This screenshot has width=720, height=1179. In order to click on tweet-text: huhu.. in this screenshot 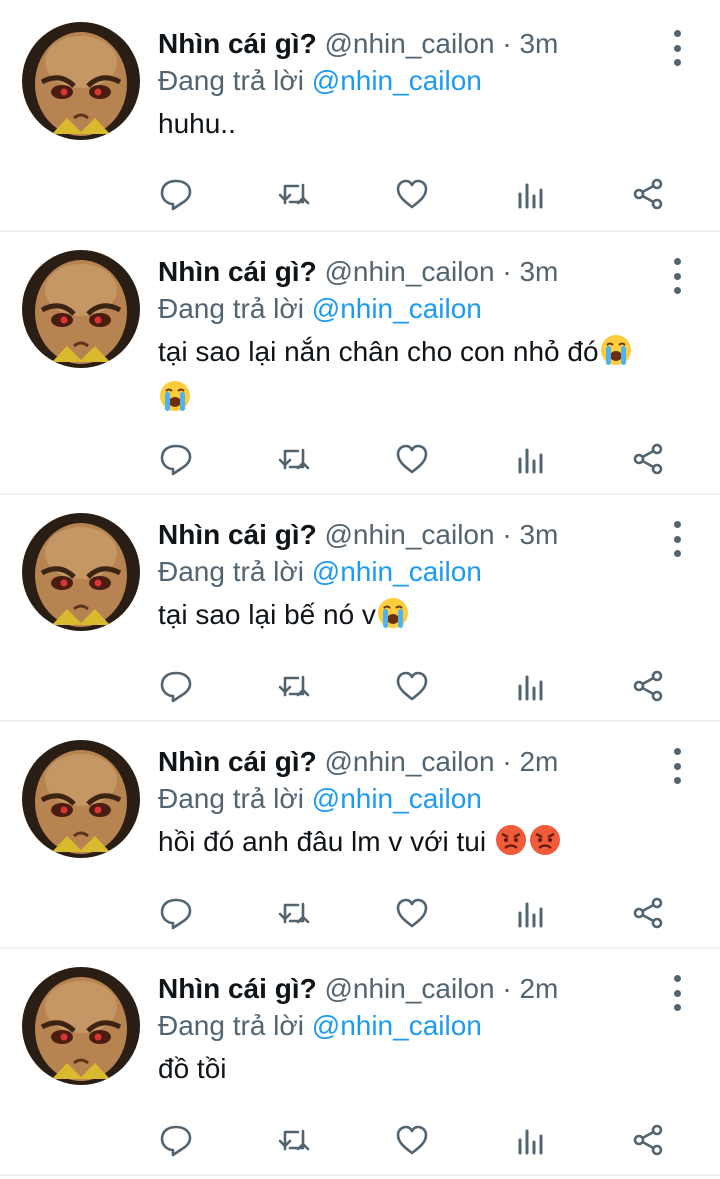, I will do `click(409, 124)`.